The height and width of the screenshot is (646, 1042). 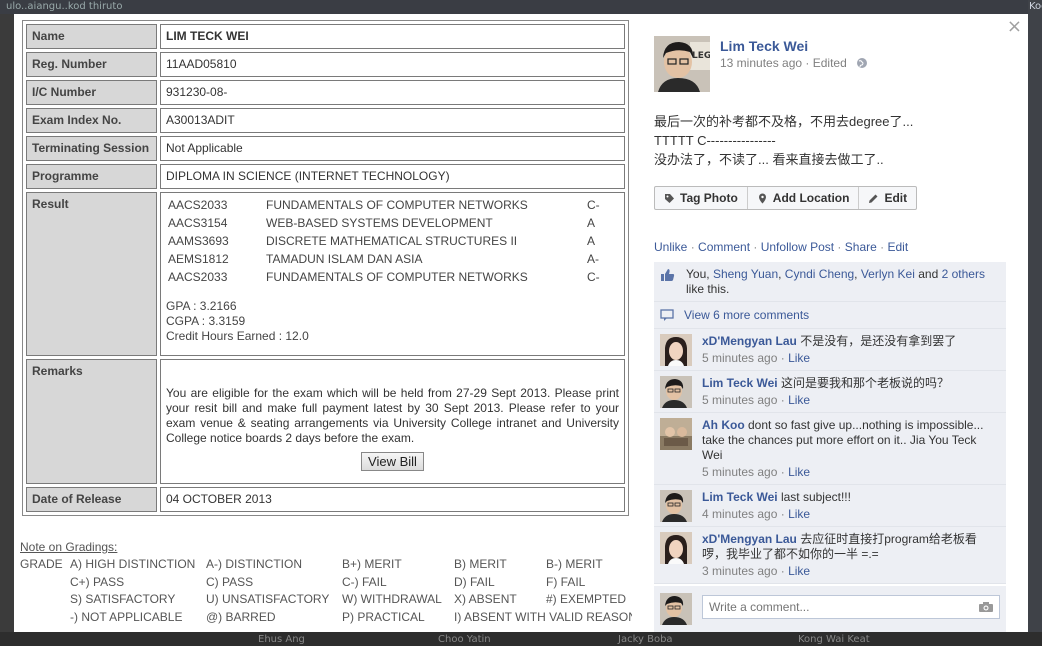 I want to click on likes-you: You,, so click(x=698, y=274).